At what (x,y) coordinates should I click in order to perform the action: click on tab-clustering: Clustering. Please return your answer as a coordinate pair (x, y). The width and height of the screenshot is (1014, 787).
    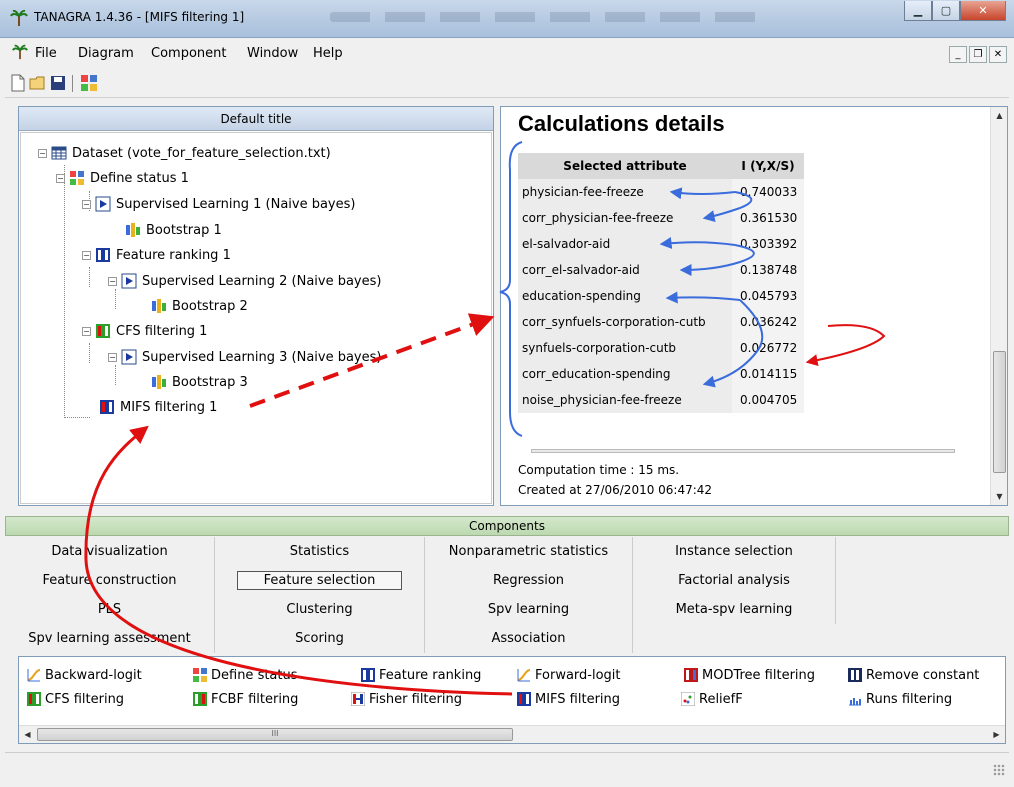
    Looking at the image, I should click on (320, 609).